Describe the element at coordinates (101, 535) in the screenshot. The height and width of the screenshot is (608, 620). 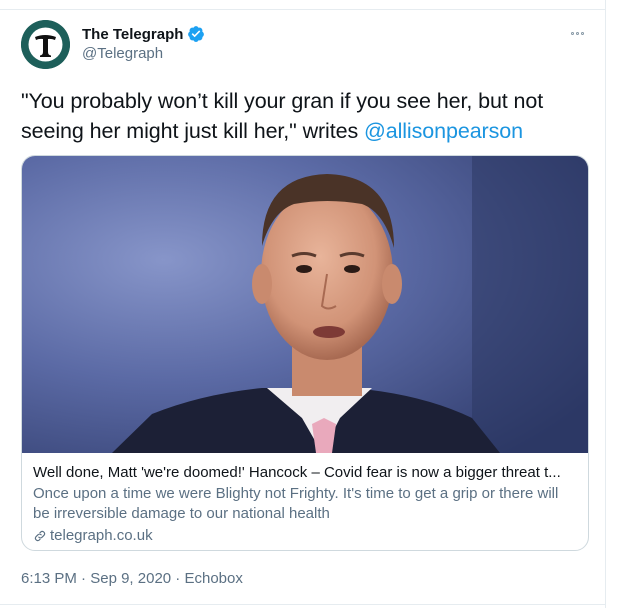
I see `card-domain: telegraph.co.uk` at that location.